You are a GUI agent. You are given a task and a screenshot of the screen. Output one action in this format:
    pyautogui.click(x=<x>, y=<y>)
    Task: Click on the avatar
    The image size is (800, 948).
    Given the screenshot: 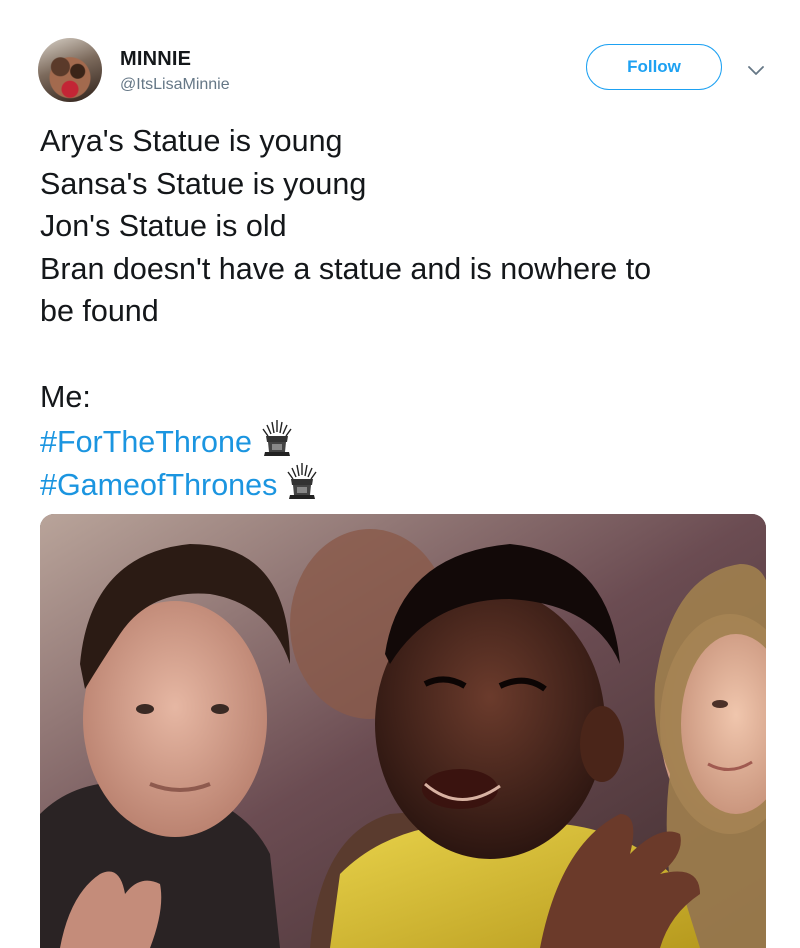 What is the action you would take?
    pyautogui.click(x=70, y=70)
    